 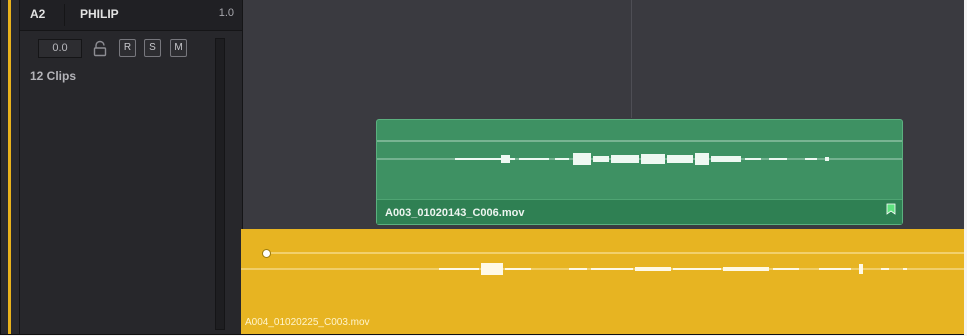 I want to click on divider, so click(x=64, y=15).